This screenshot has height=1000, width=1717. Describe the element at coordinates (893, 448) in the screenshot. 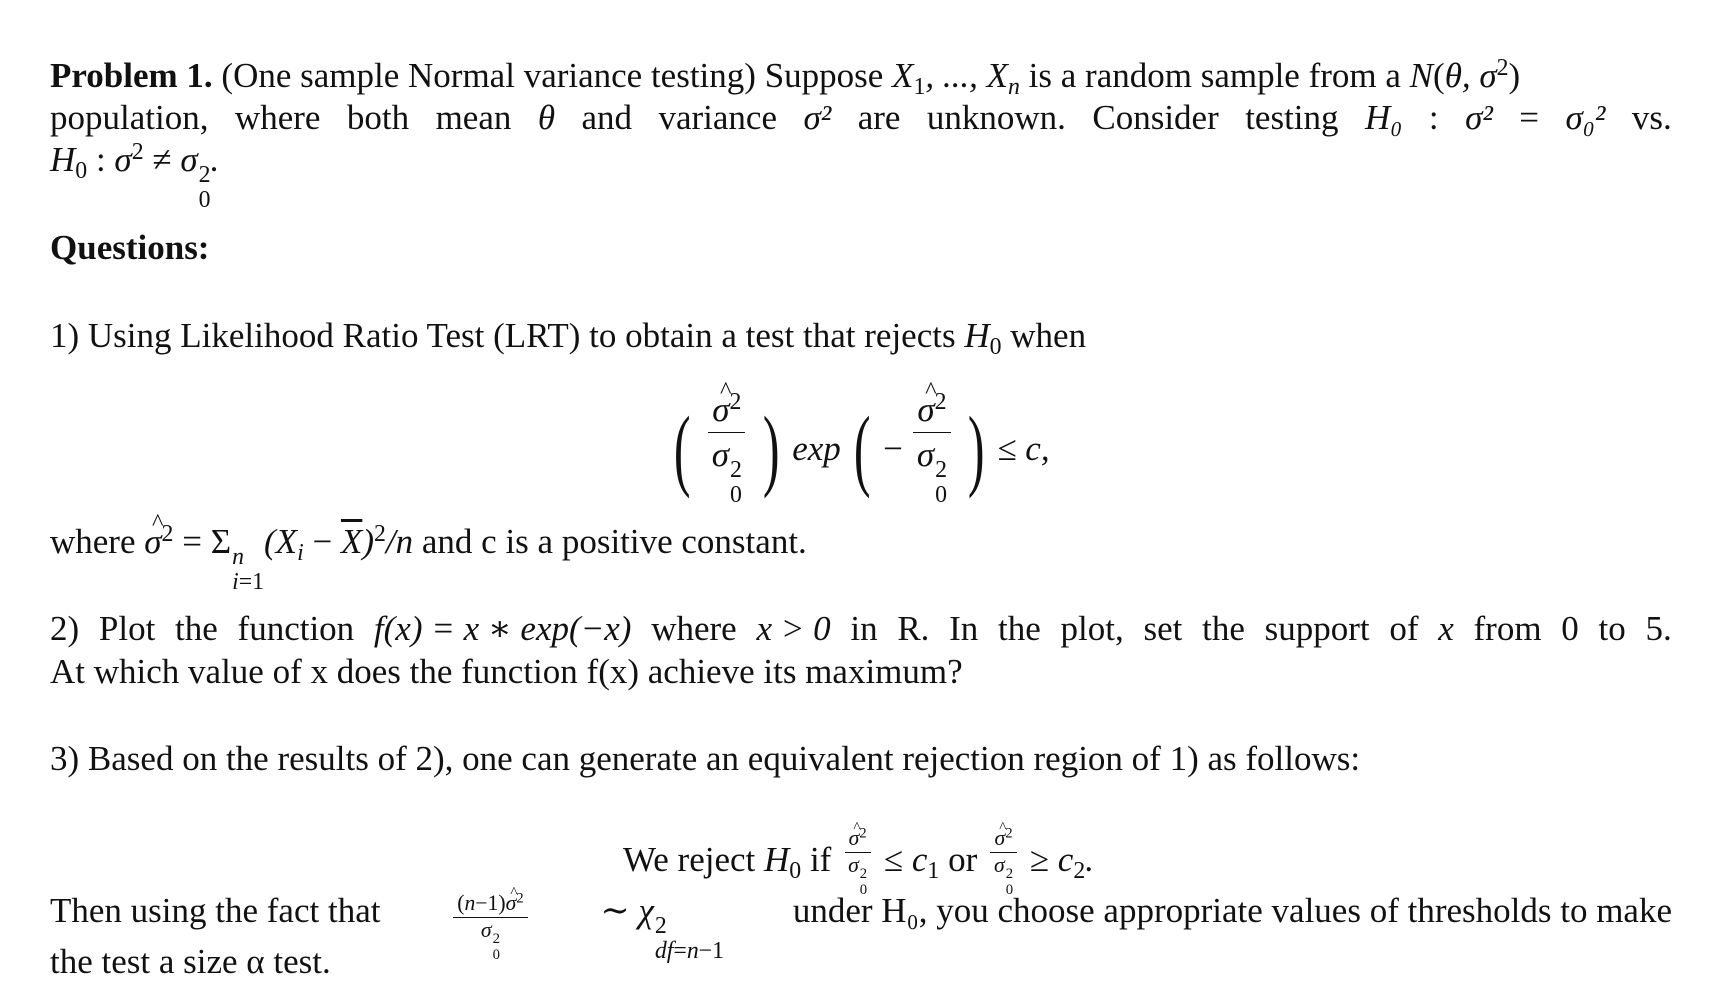

I see `minus-sign: −` at that location.